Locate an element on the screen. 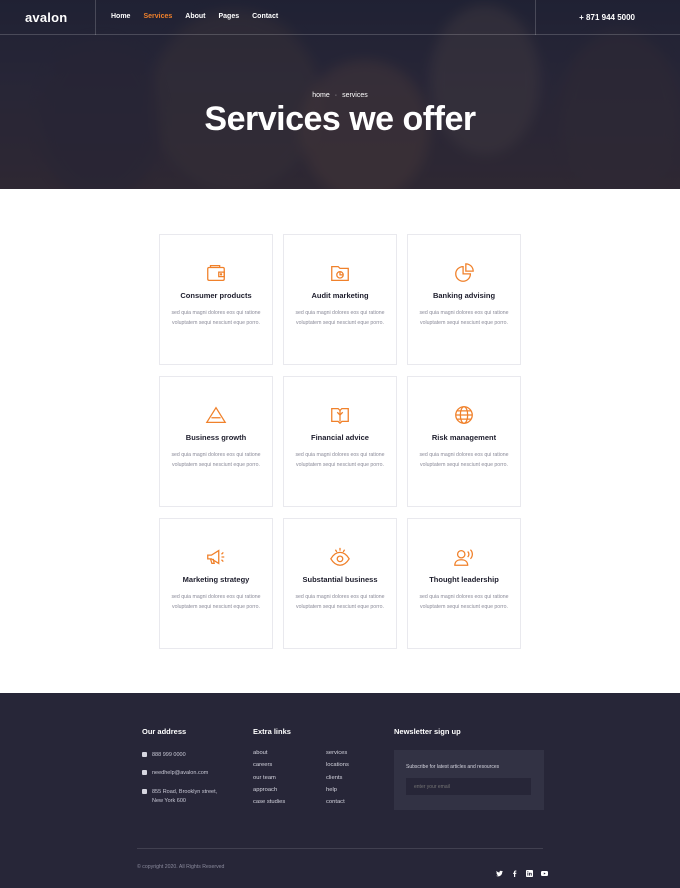 The image size is (680, 888). page-title: Services we offer is located at coordinates (340, 119).